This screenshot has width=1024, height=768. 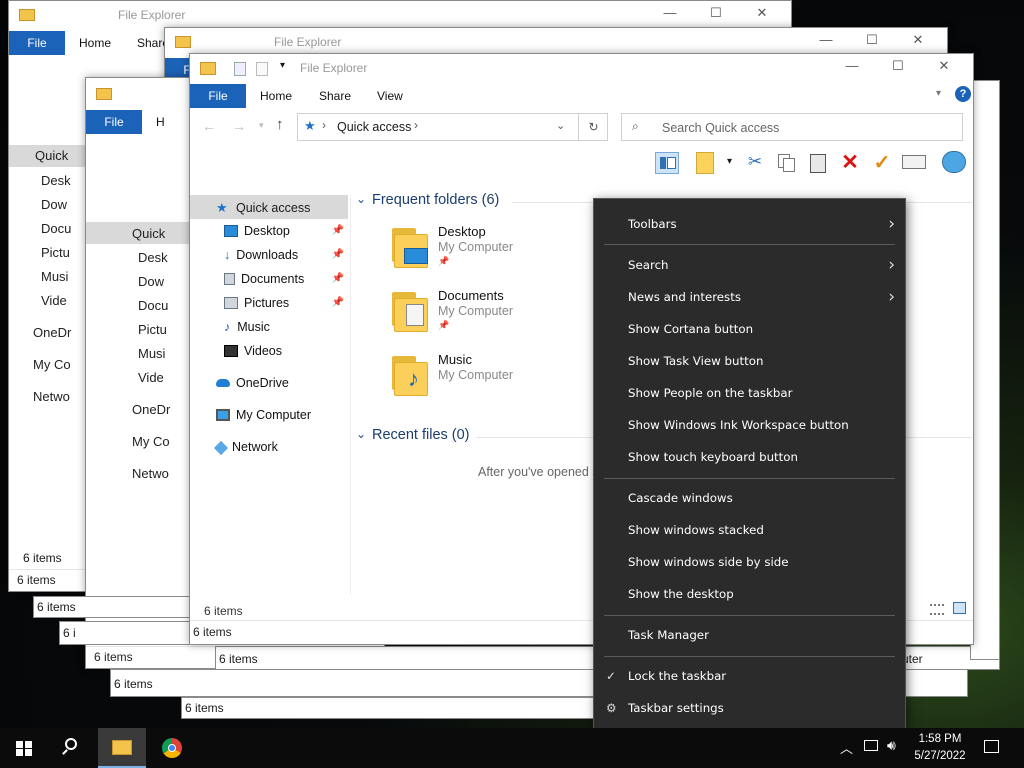 I want to click on menu-item-ink: Show Windows Ink Workspace button, so click(x=749, y=425).